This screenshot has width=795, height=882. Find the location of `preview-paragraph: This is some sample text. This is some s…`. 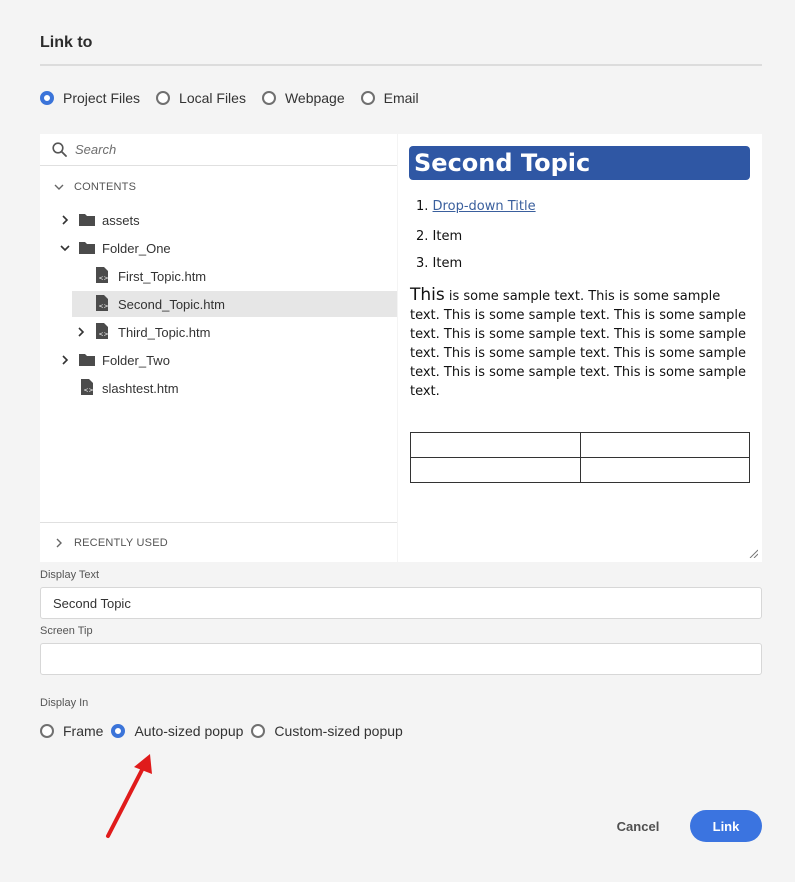

preview-paragraph: This is some sample text. This is some s… is located at coordinates (581, 343).